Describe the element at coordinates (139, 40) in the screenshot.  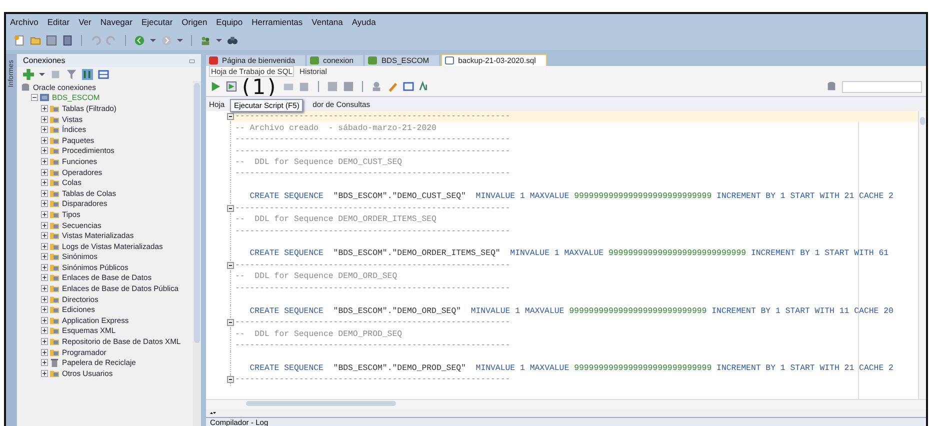
I see `back-icon` at that location.